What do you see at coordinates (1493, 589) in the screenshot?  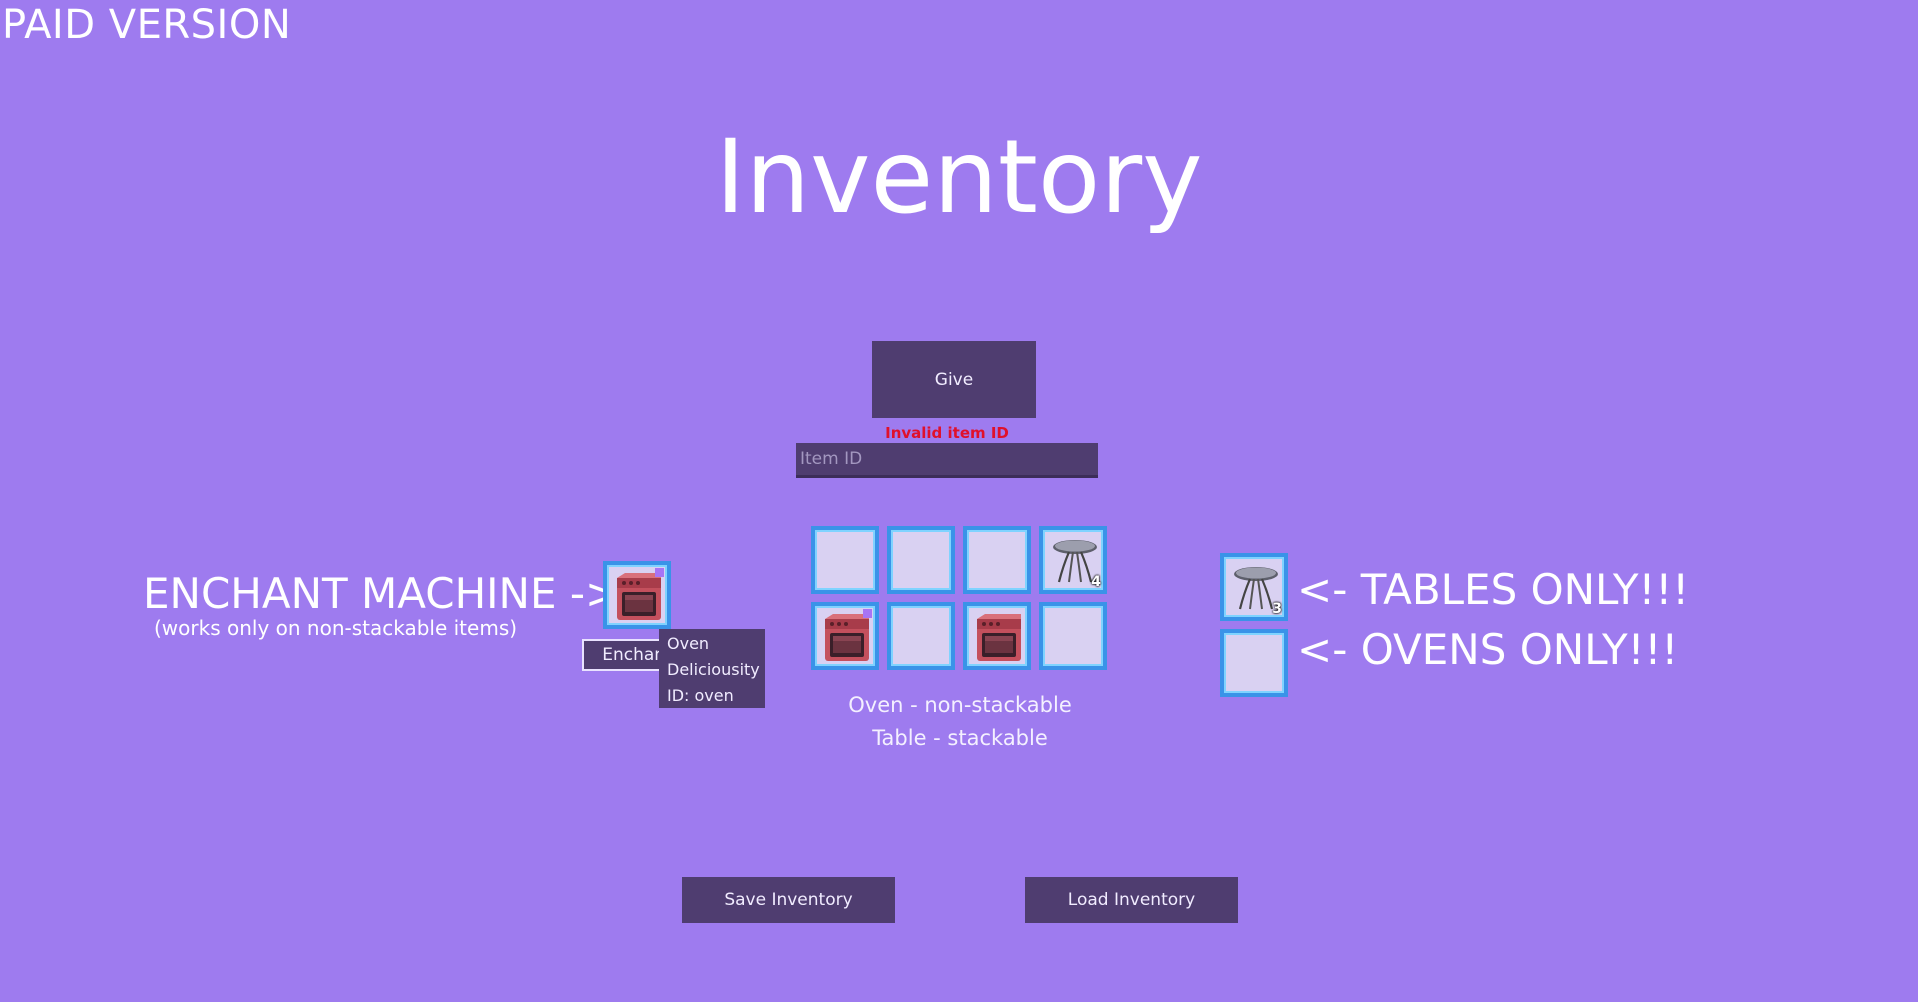 I see `tables-only-label: <- TABLES ONLY!!!` at bounding box center [1493, 589].